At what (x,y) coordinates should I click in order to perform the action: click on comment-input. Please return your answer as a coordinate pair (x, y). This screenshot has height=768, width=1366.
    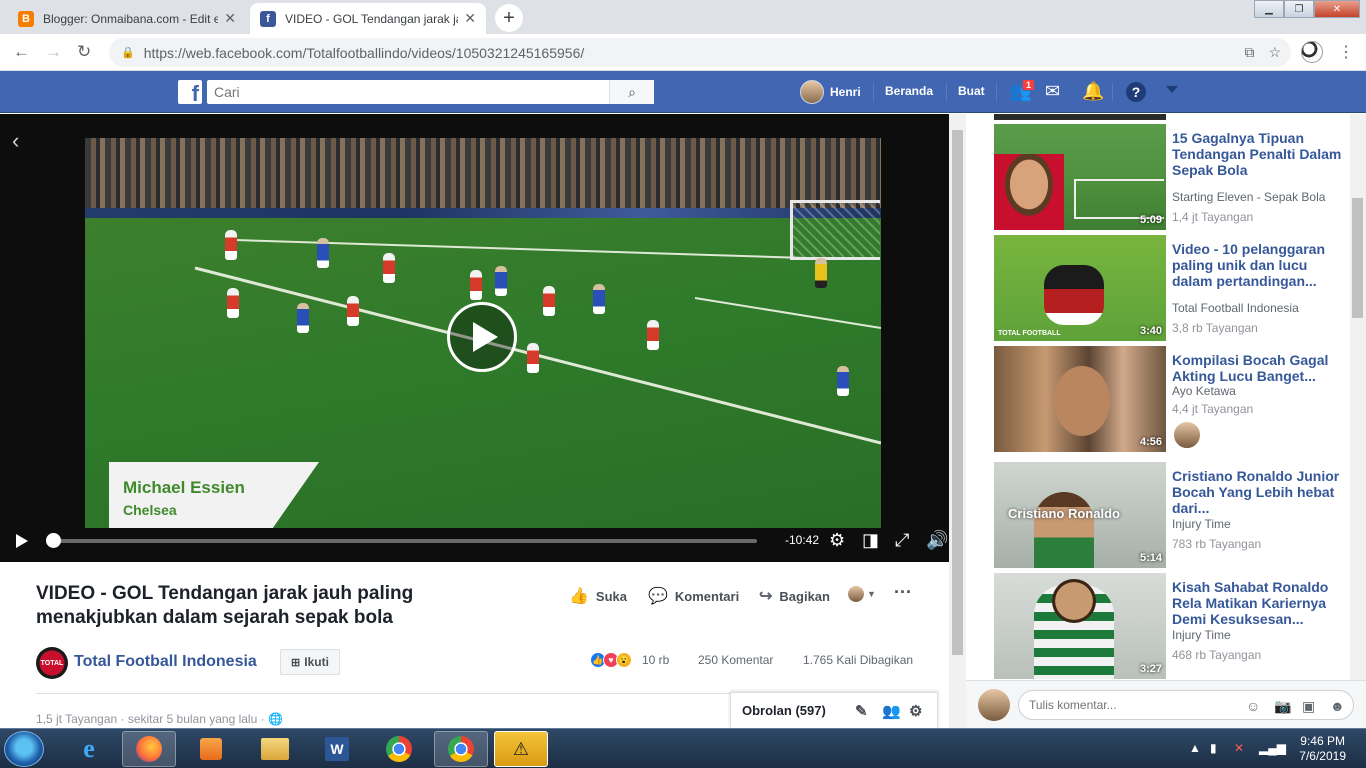
    Looking at the image, I should click on (1129, 705).